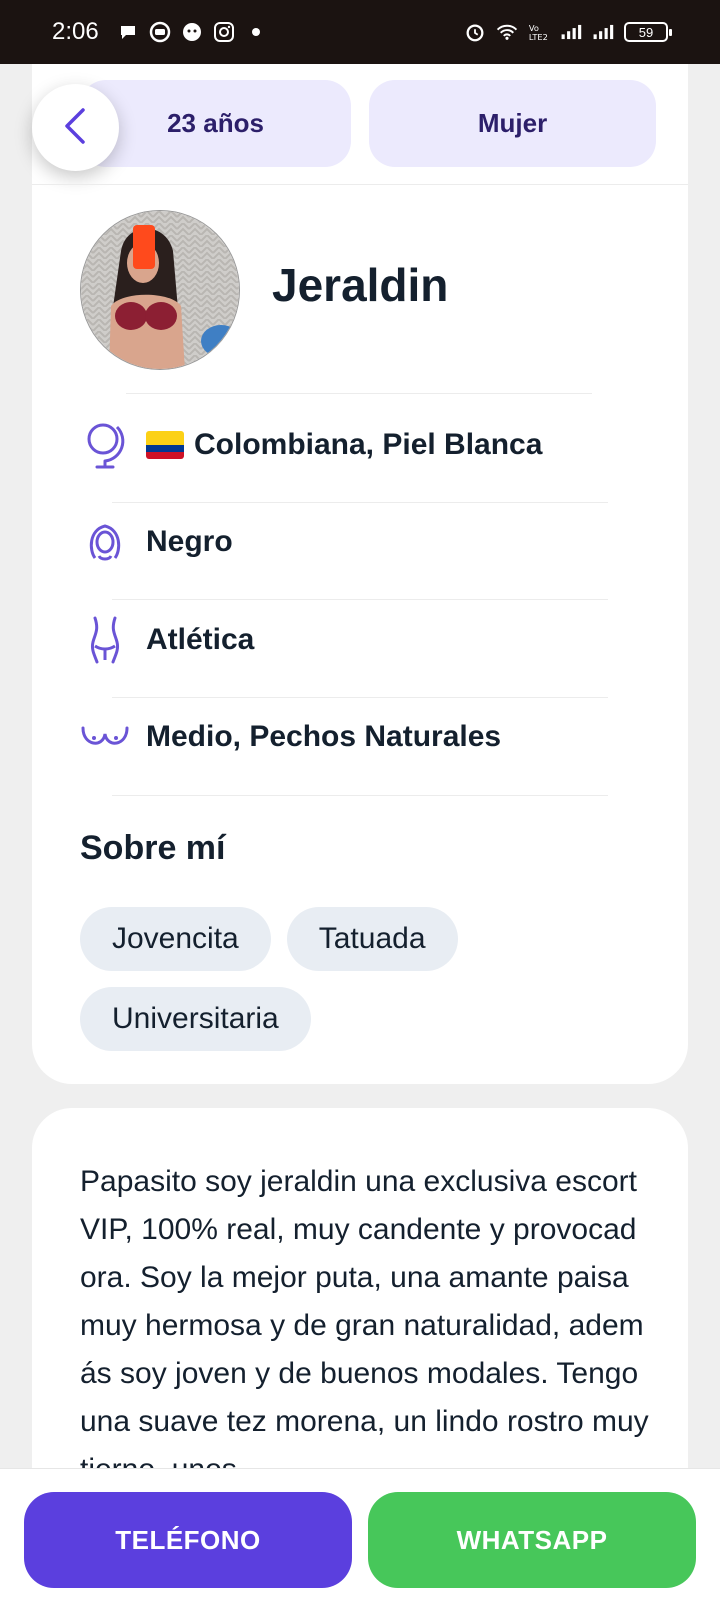 Image resolution: width=720 pixels, height=1612 pixels. Describe the element at coordinates (360, 285) in the screenshot. I see `profile-name: Jeraldin` at that location.